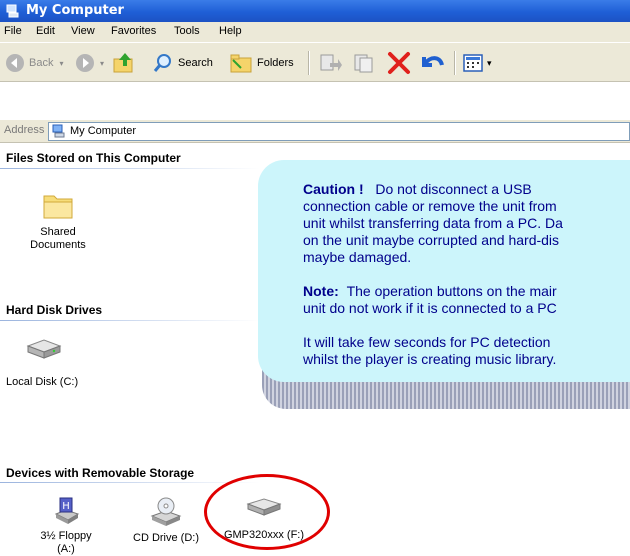 This screenshot has height=556, width=630. Describe the element at coordinates (431, 240) in the screenshot. I see `caution-line-4: on the unit maybe corrupted and hard-dis` at that location.